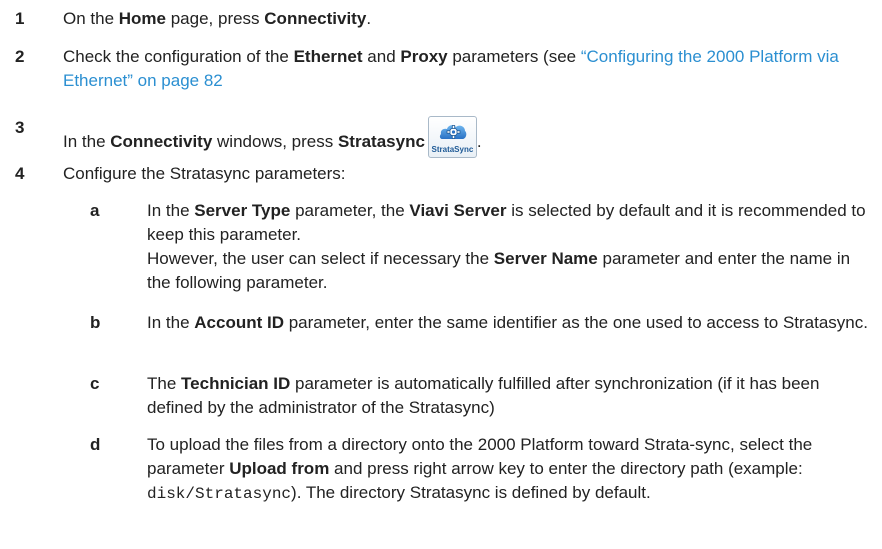 This screenshot has height=549, width=882. What do you see at coordinates (95, 210) in the screenshot?
I see `substep-letter: a` at bounding box center [95, 210].